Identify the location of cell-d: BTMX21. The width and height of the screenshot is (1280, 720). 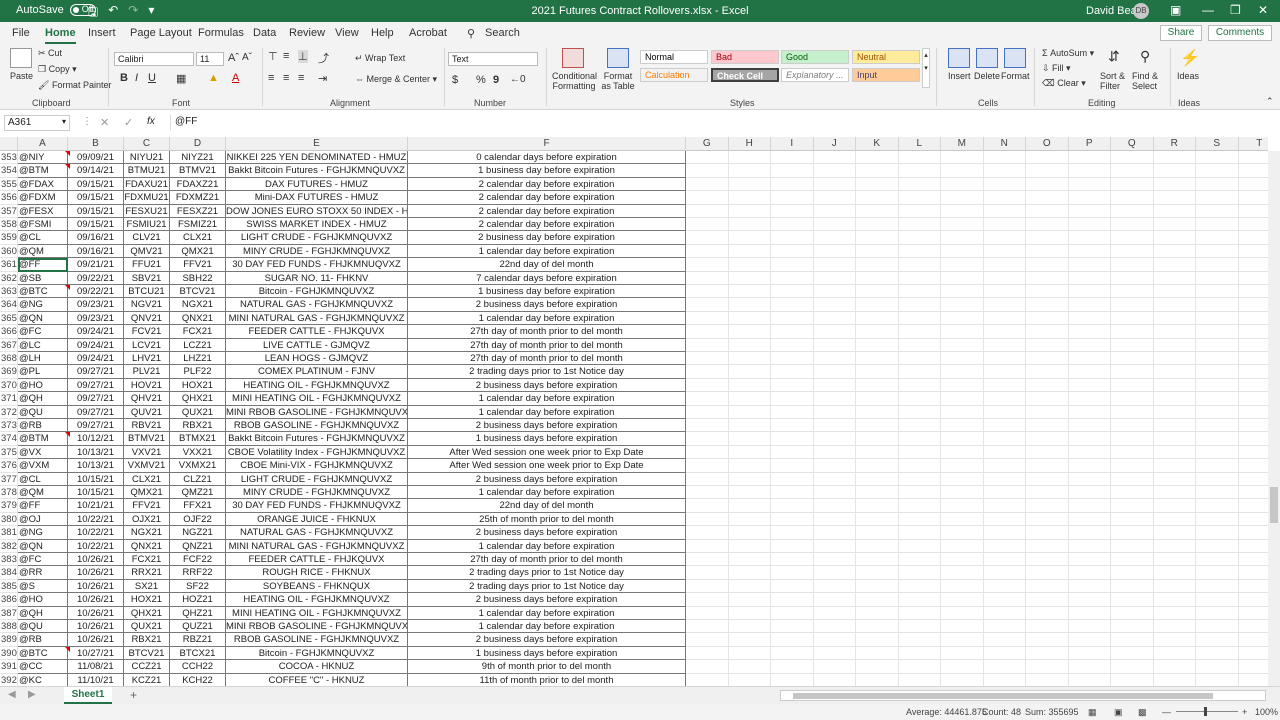
(198, 439).